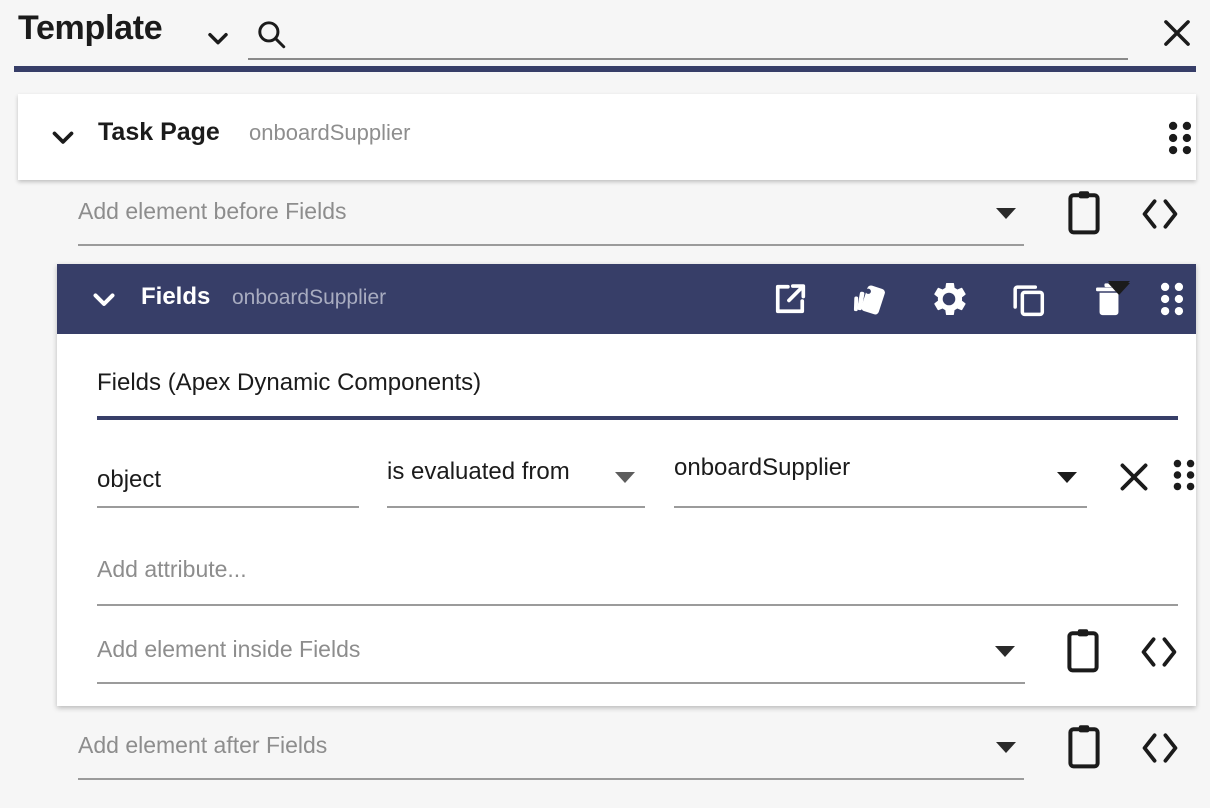  Describe the element at coordinates (1177, 33) in the screenshot. I see `close-icon` at that location.